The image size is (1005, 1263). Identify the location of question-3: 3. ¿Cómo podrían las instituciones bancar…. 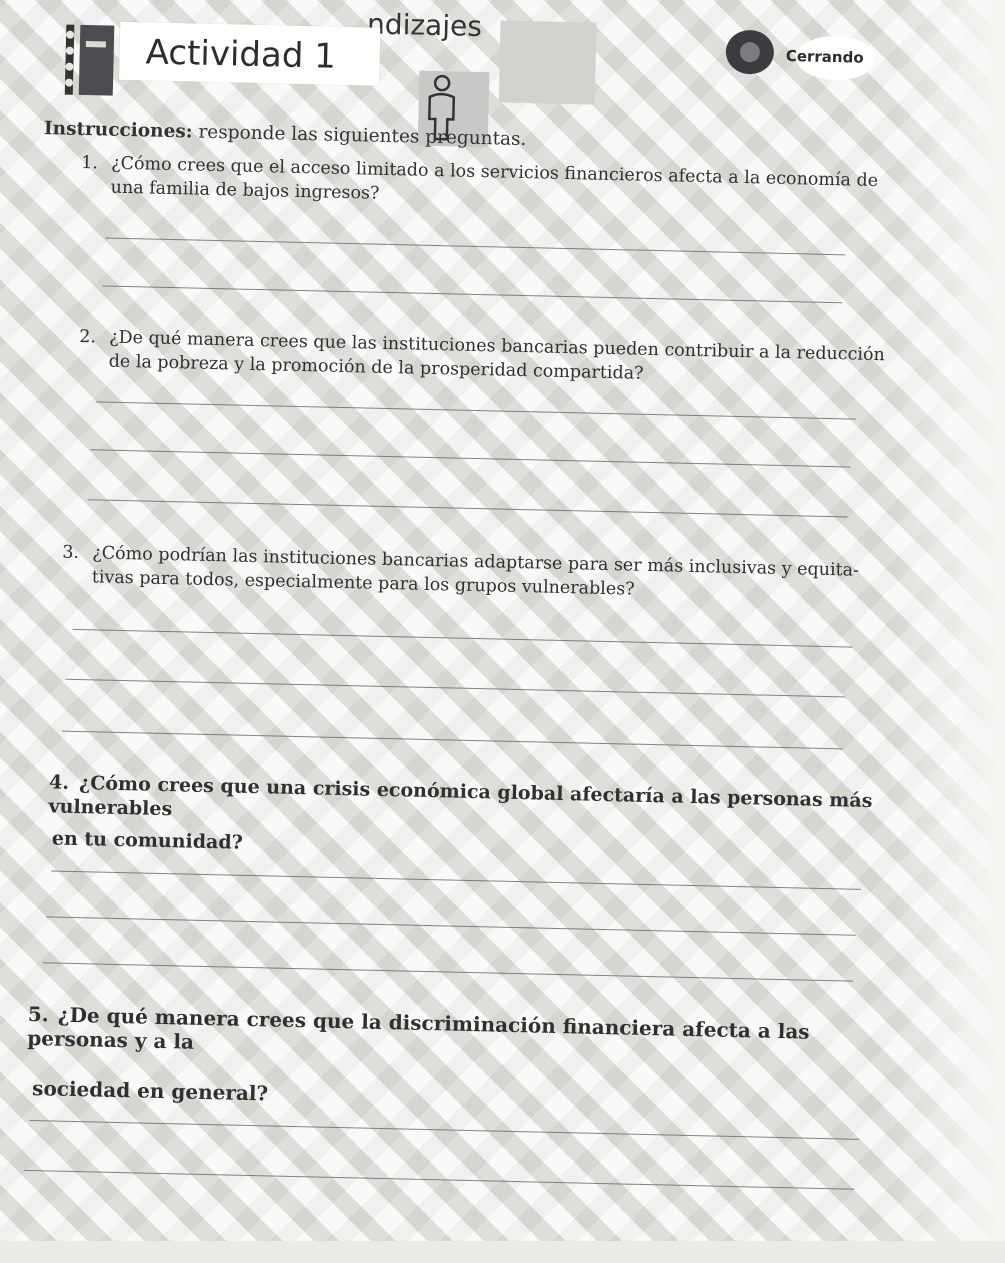
(477, 574).